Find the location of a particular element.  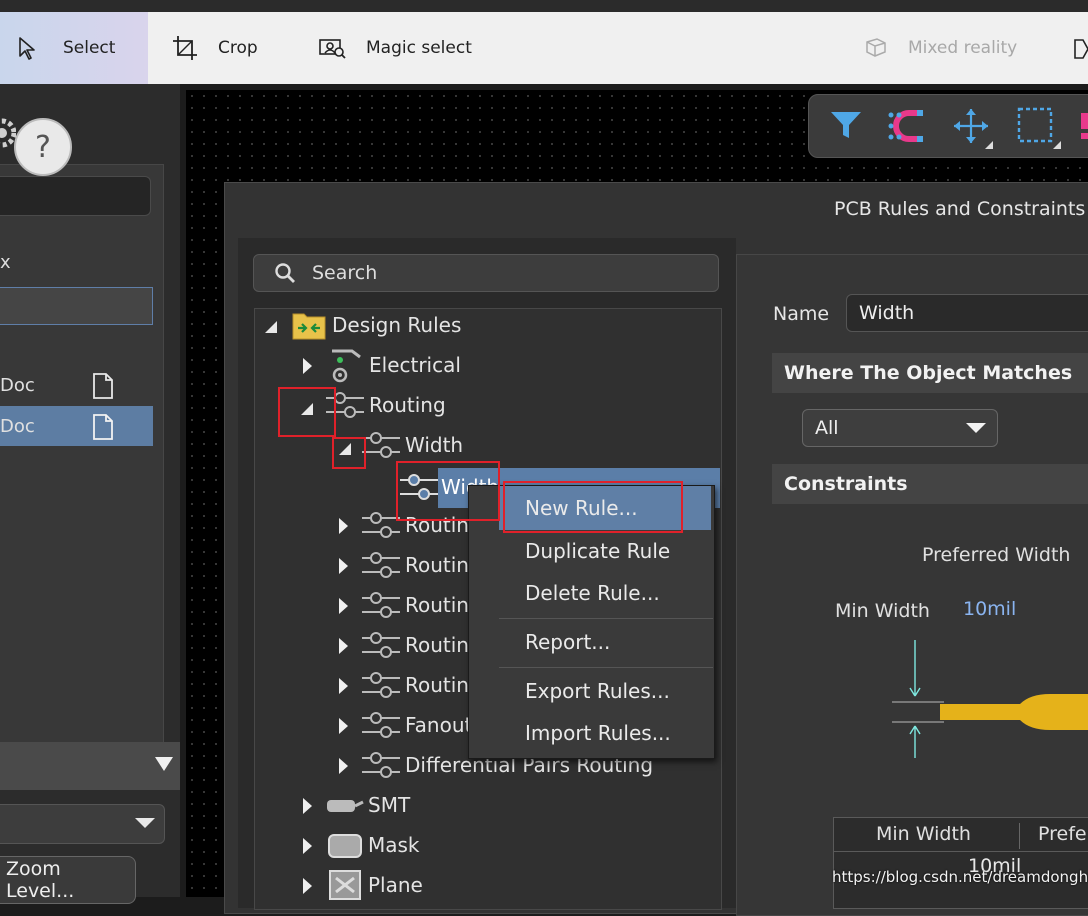

menu-item-duplicate-rule: Duplicate Rule is located at coordinates (597, 551).